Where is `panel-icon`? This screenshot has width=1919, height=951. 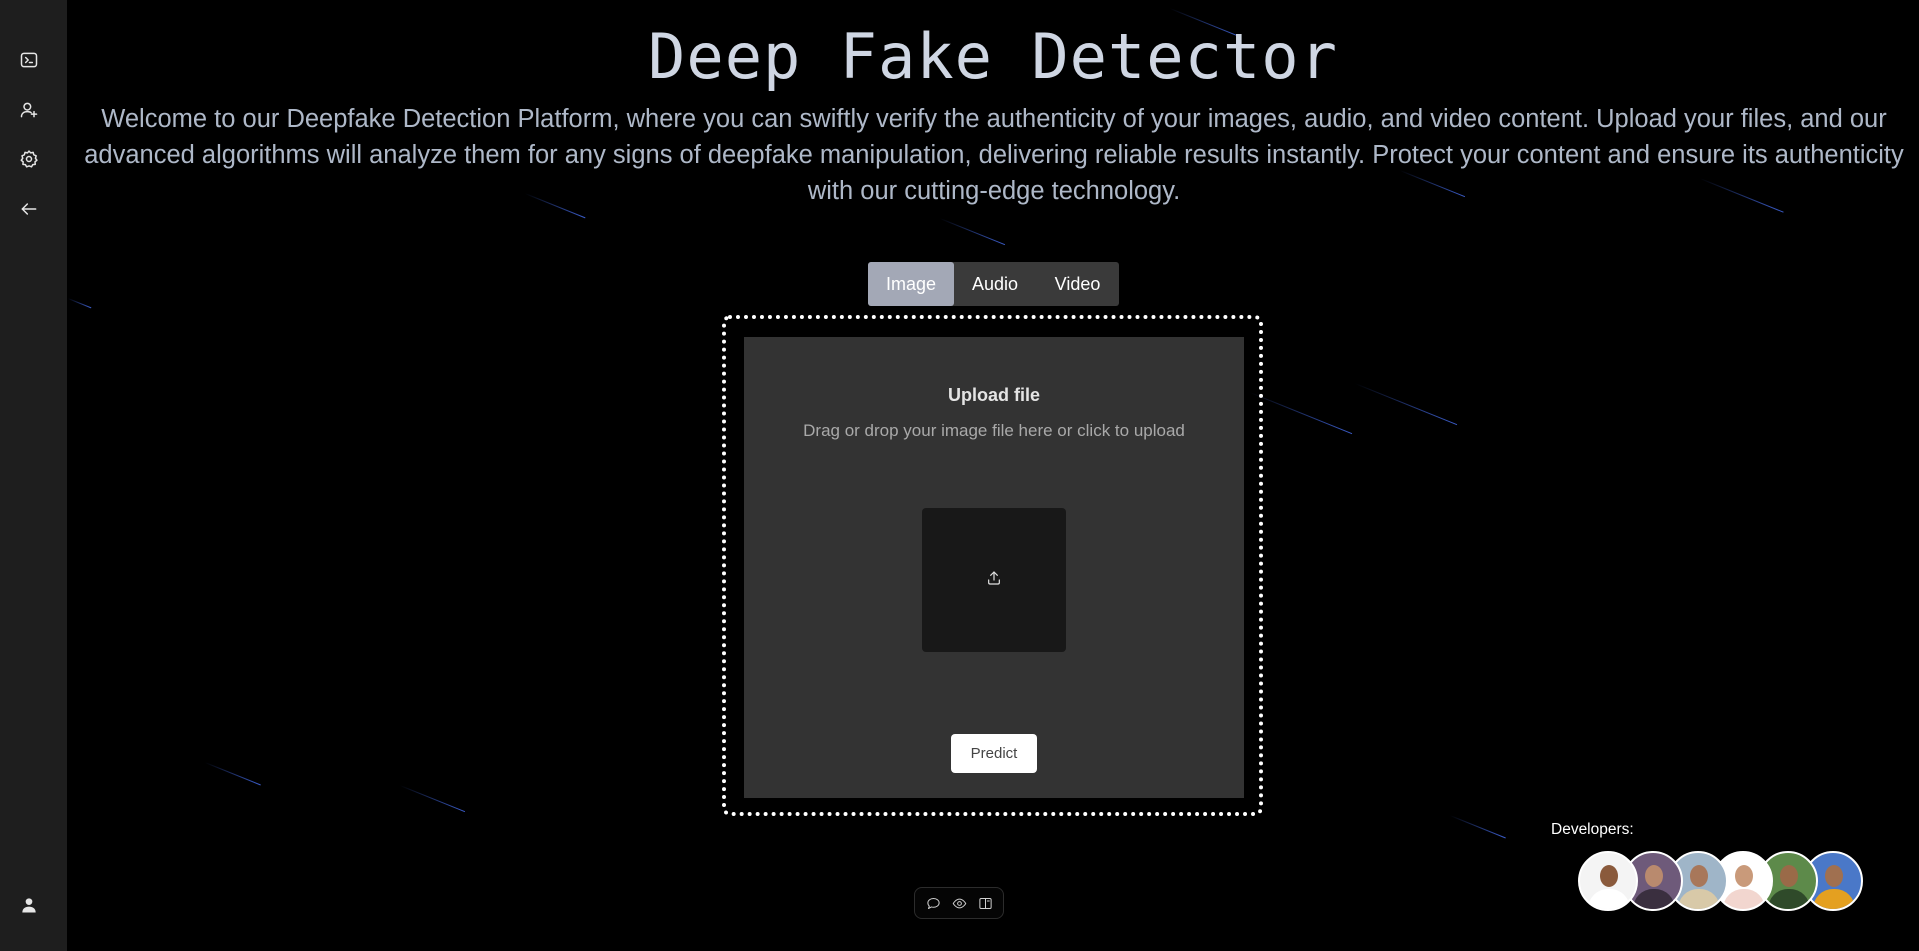
panel-icon is located at coordinates (985, 903).